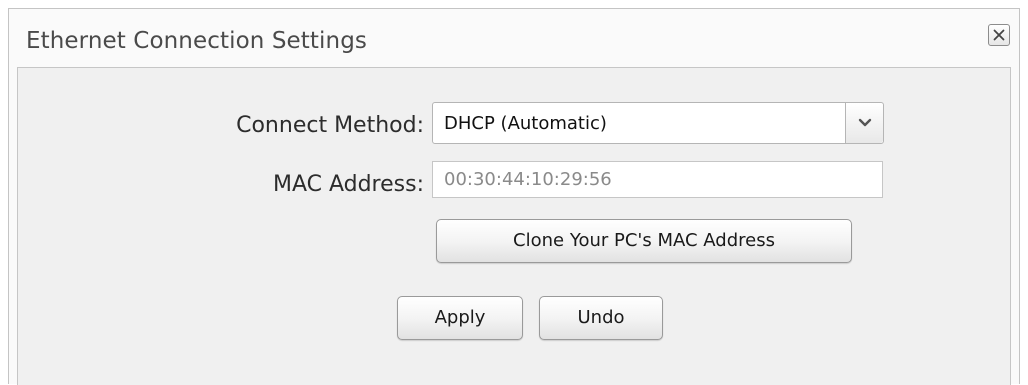 This screenshot has width=1028, height=385. What do you see at coordinates (525, 123) in the screenshot?
I see `connect-method-value: DHCP (Automatic)` at bounding box center [525, 123].